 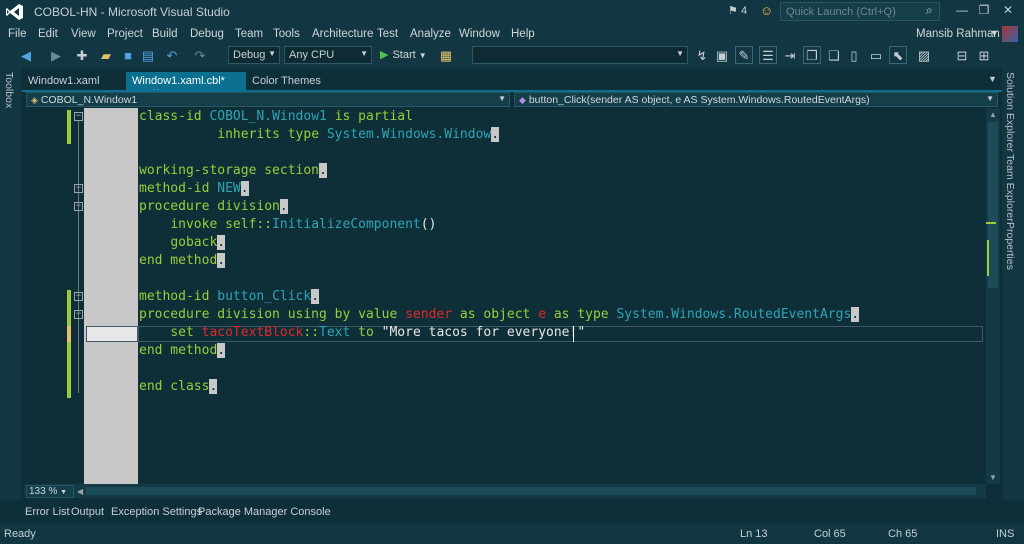 I want to click on code-line-7: invoke self::InitializeComponent(), so click(x=303, y=224).